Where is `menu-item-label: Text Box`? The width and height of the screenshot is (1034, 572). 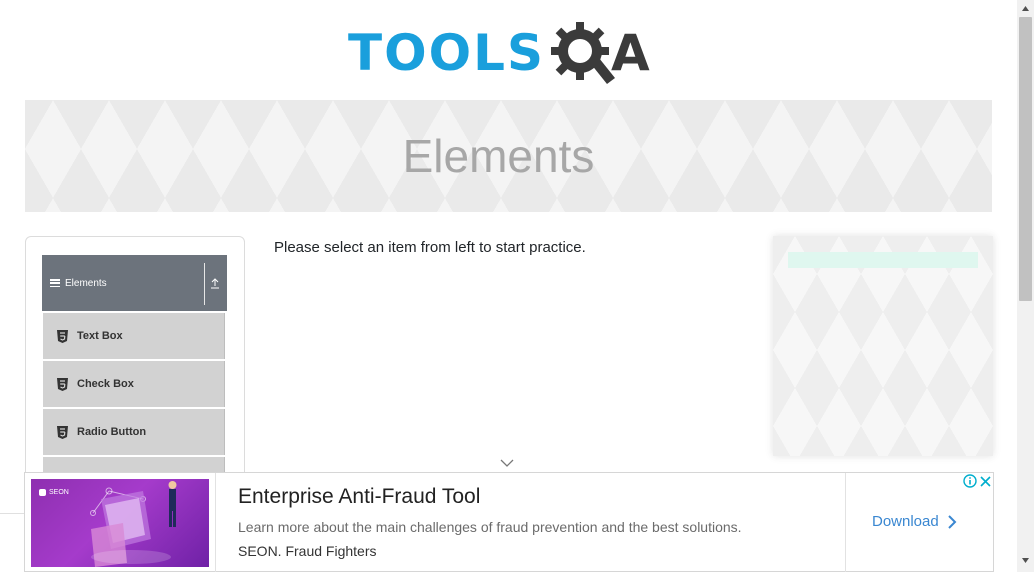
menu-item-label: Text Box is located at coordinates (100, 336).